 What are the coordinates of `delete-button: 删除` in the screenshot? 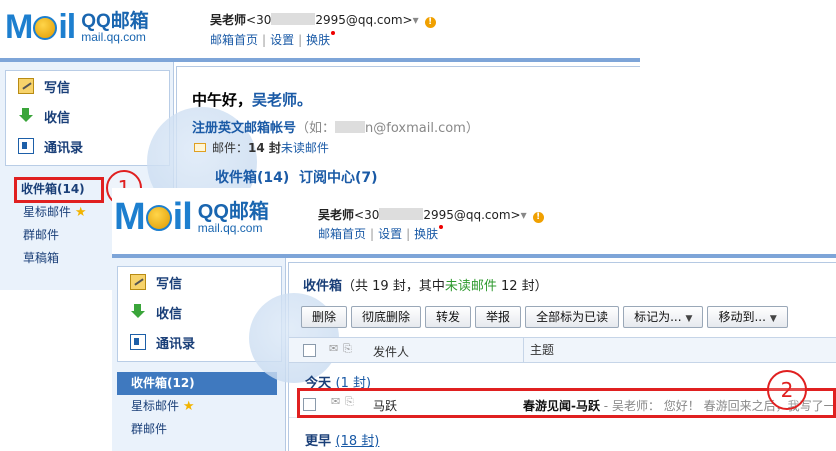 It's located at (324, 317).